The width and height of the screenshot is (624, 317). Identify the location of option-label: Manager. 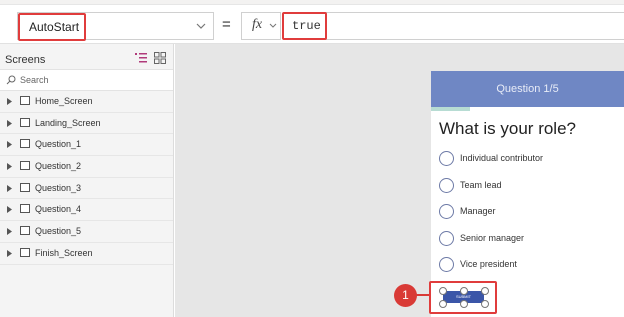
(478, 211).